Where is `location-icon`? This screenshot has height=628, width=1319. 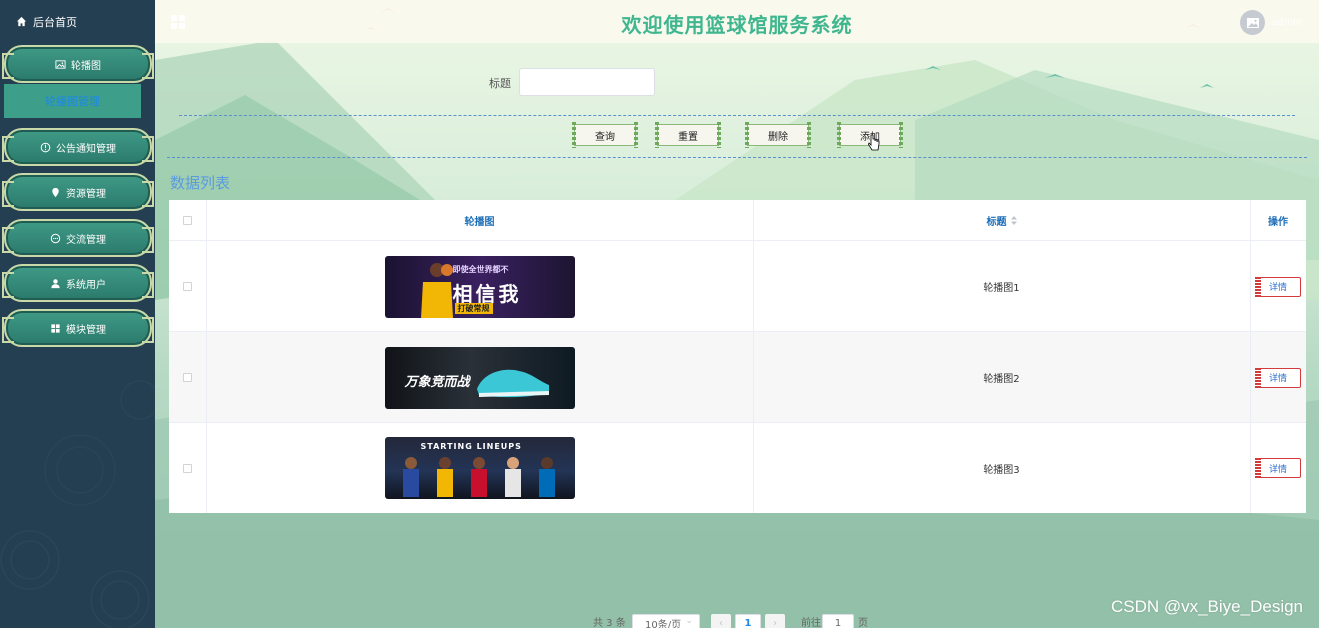 location-icon is located at coordinates (55, 192).